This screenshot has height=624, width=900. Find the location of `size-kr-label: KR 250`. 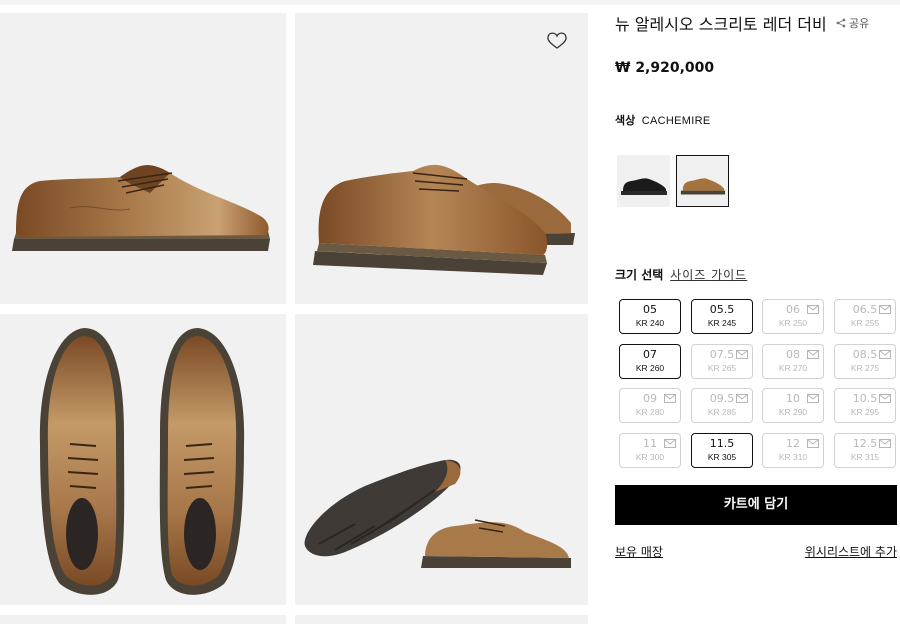

size-kr-label: KR 250 is located at coordinates (793, 323).